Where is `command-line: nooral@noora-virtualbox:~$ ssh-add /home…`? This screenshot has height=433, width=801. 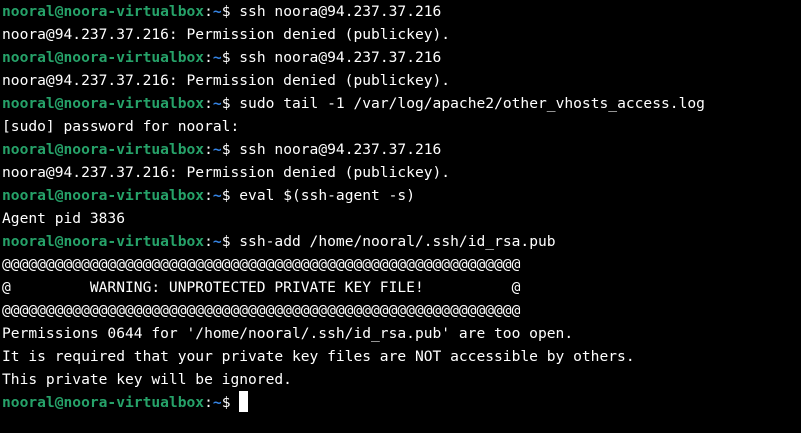 command-line: nooral@noora-virtualbox:~$ ssh-add /home… is located at coordinates (401, 241).